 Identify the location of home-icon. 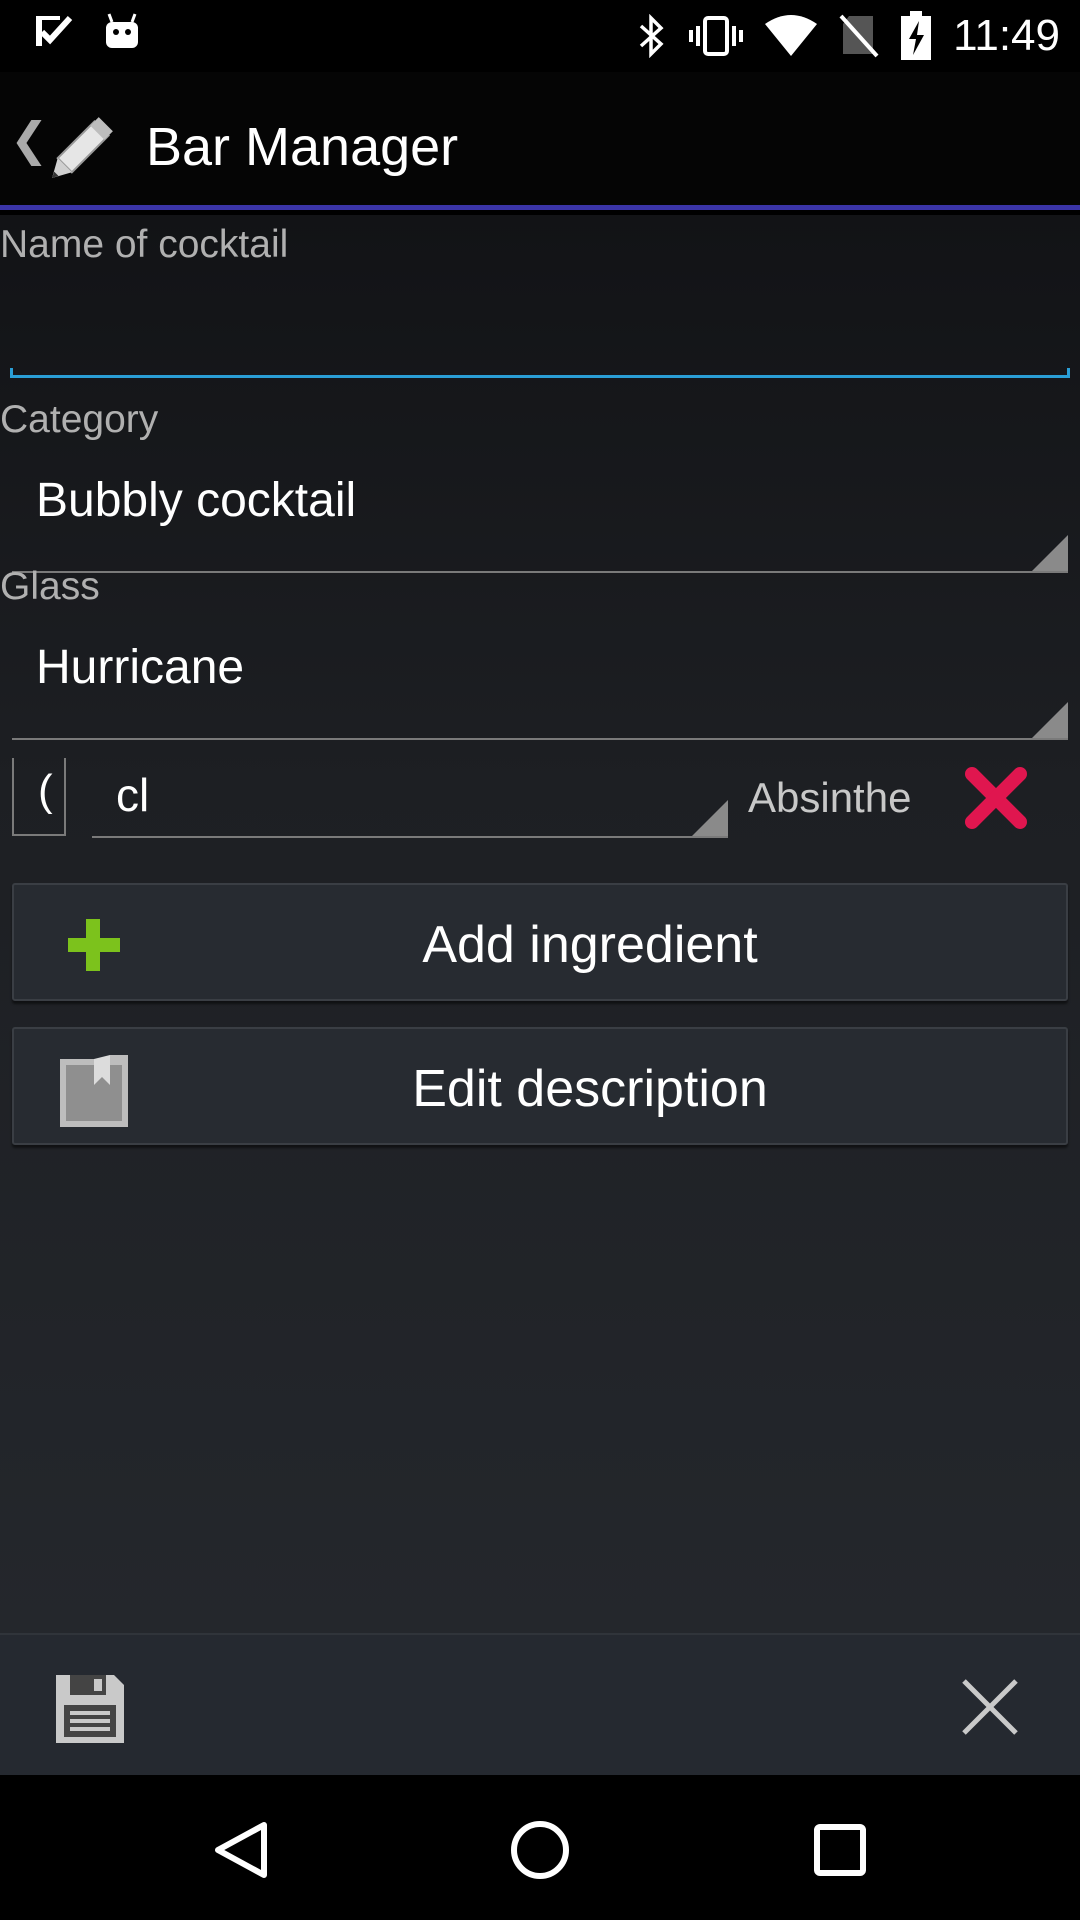
(540, 1850).